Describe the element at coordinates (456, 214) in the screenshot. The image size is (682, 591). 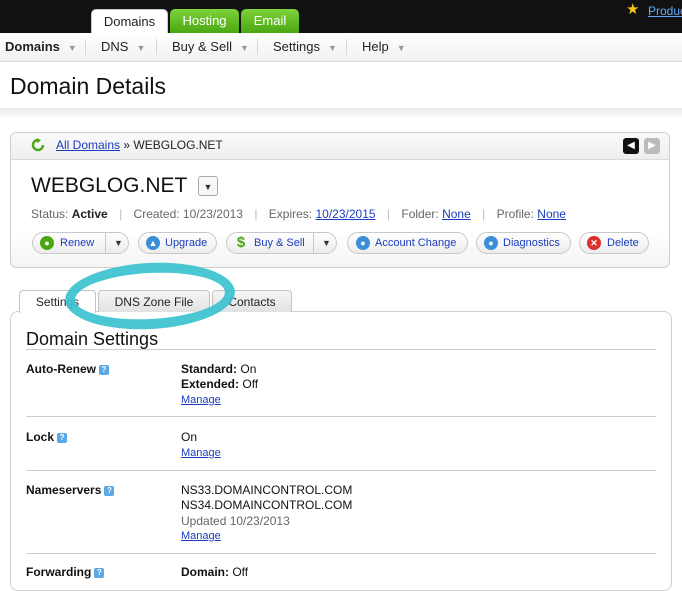
I see `folder-link: None` at that location.